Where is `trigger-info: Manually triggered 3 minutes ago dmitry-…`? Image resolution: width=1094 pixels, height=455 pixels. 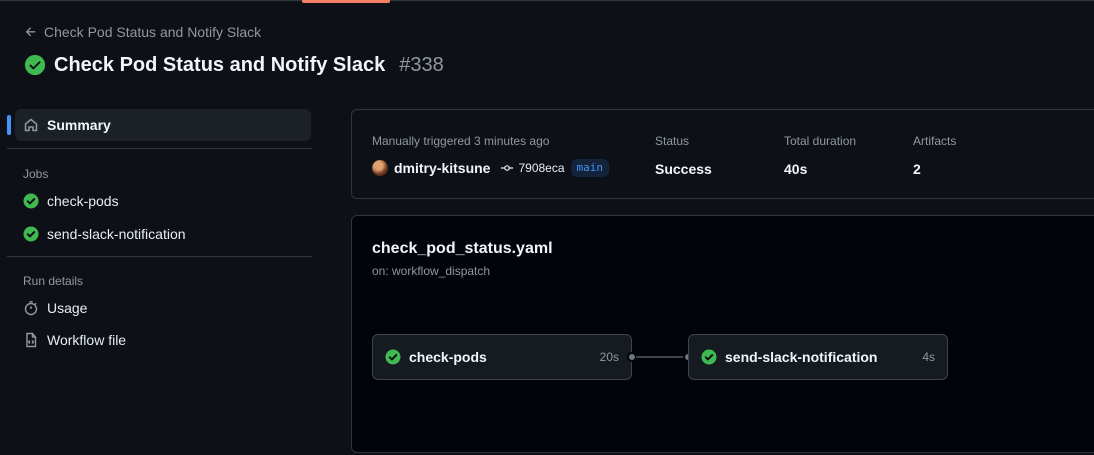 trigger-info: Manually triggered 3 minutes ago dmitry-… is located at coordinates (491, 156).